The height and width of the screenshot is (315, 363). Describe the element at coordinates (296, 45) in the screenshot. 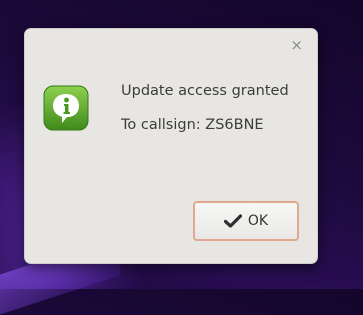

I see `close-icon: ×` at that location.